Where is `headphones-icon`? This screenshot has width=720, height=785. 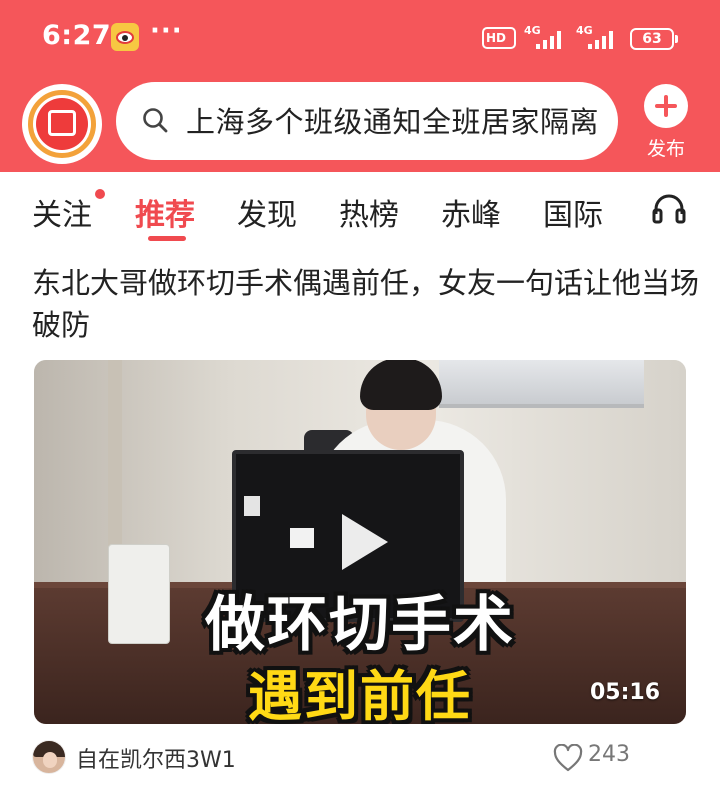 headphones-icon is located at coordinates (669, 208).